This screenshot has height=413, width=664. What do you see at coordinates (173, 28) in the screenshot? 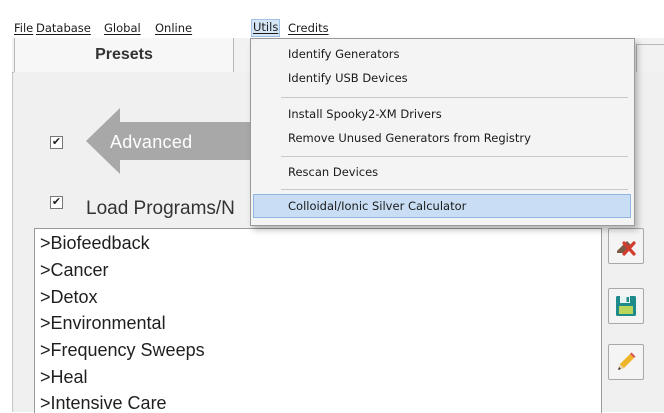
I see `menu-online: Online` at bounding box center [173, 28].